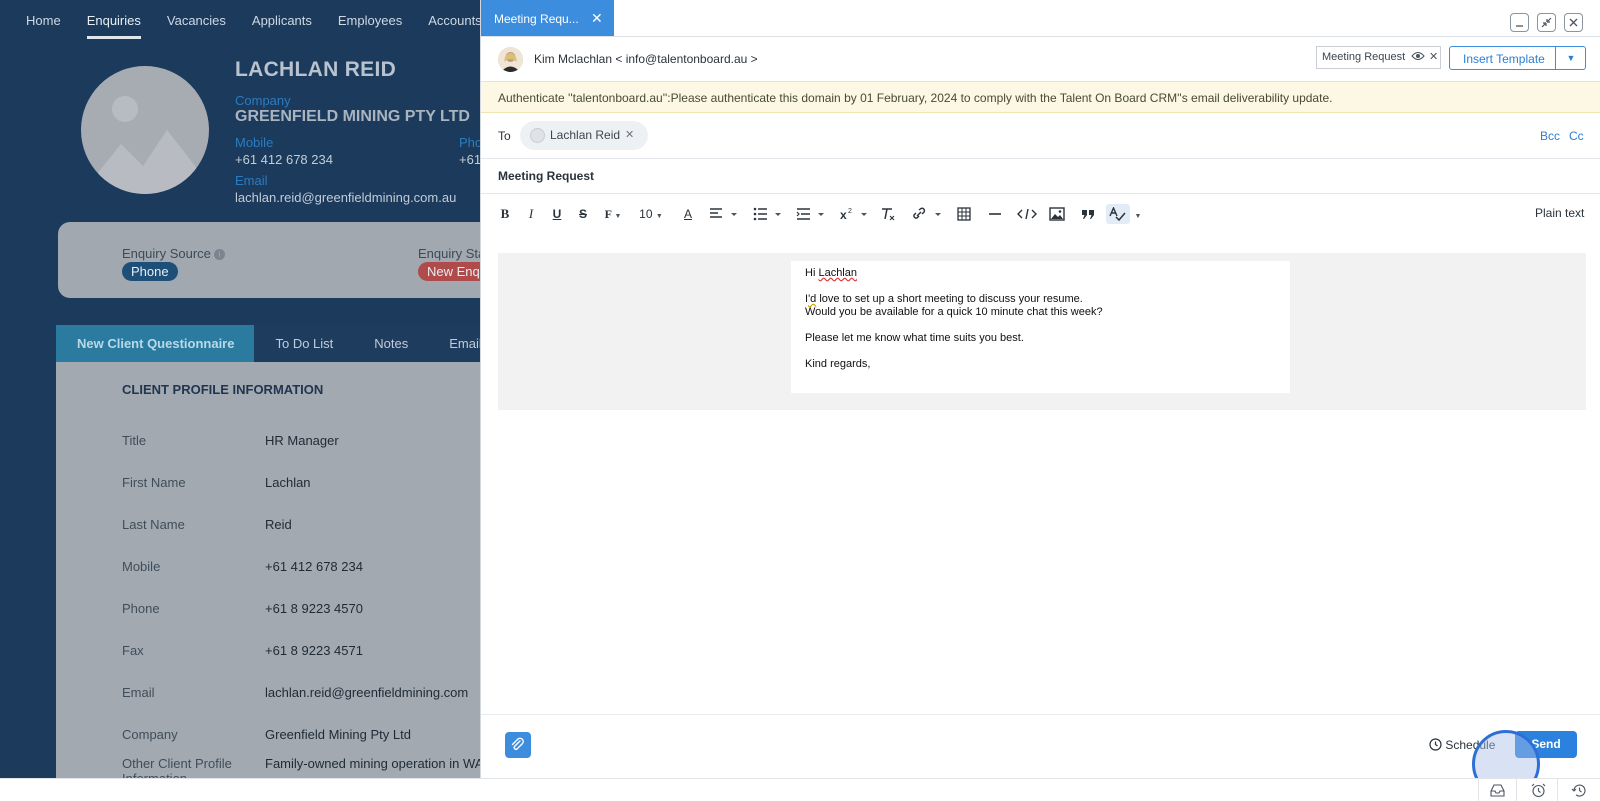 Image resolution: width=1600 pixels, height=801 pixels. What do you see at coordinates (724, 214) in the screenshot?
I see `align-icon` at bounding box center [724, 214].